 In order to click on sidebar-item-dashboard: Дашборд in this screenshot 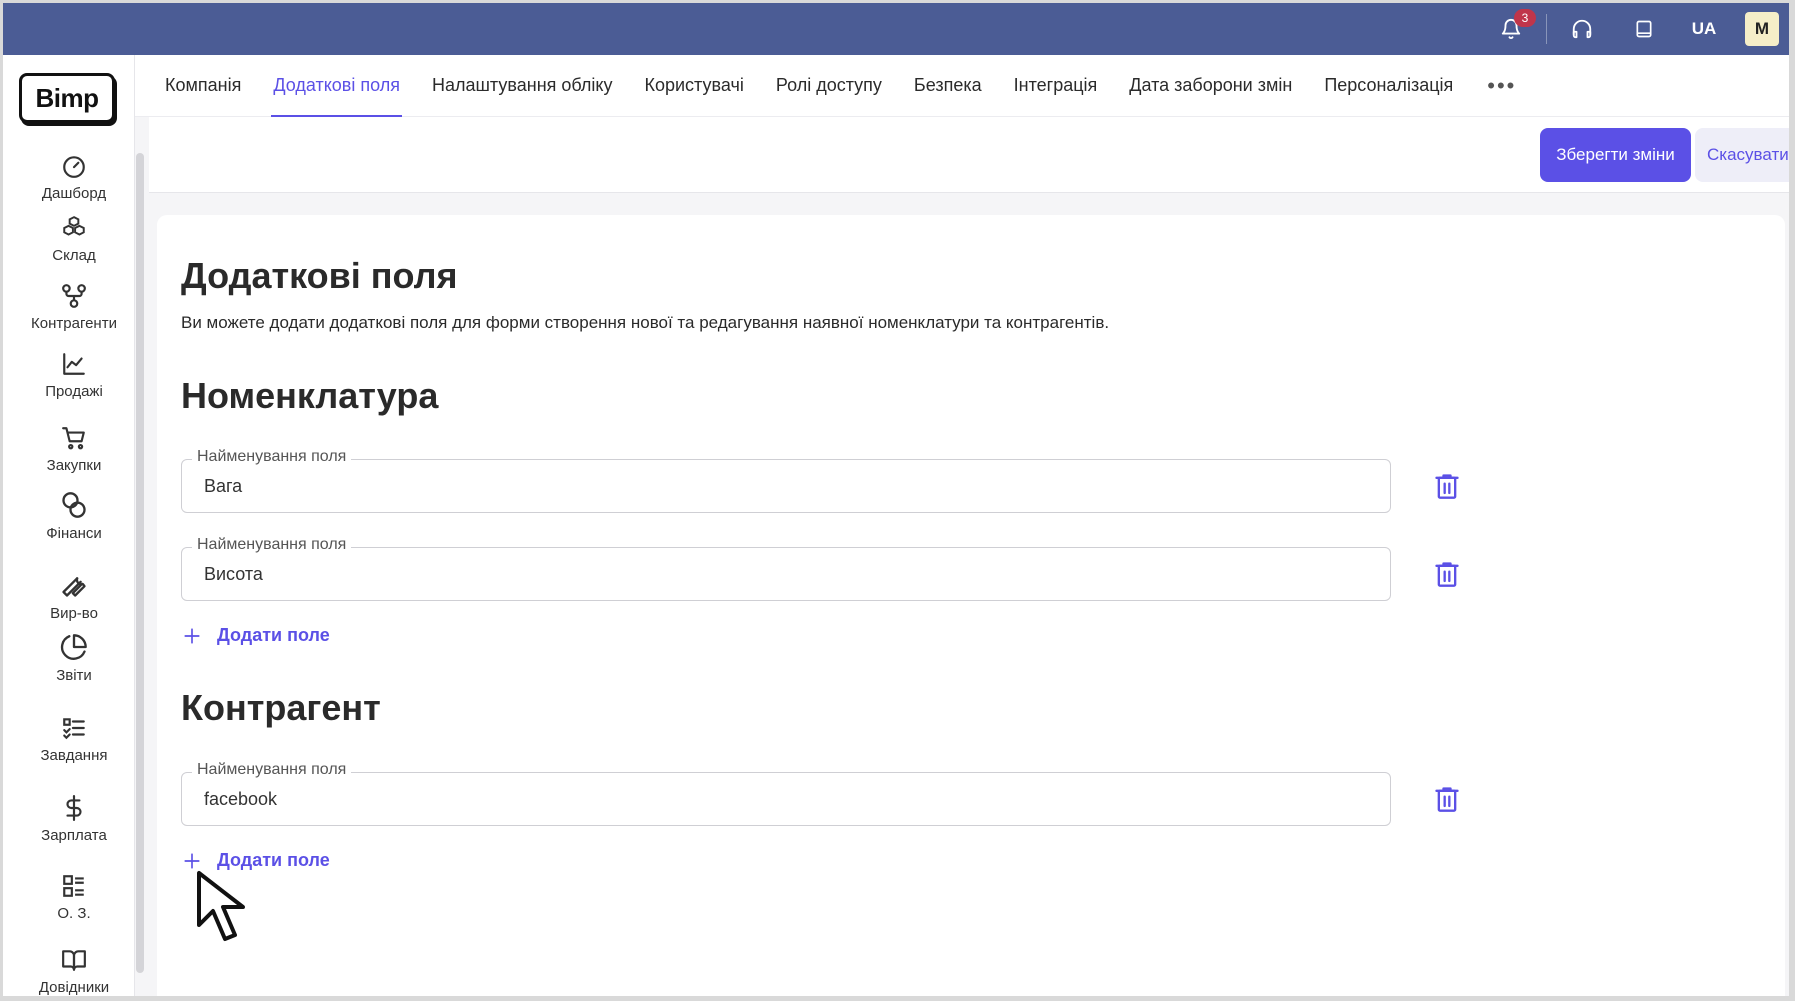, I will do `click(74, 177)`.